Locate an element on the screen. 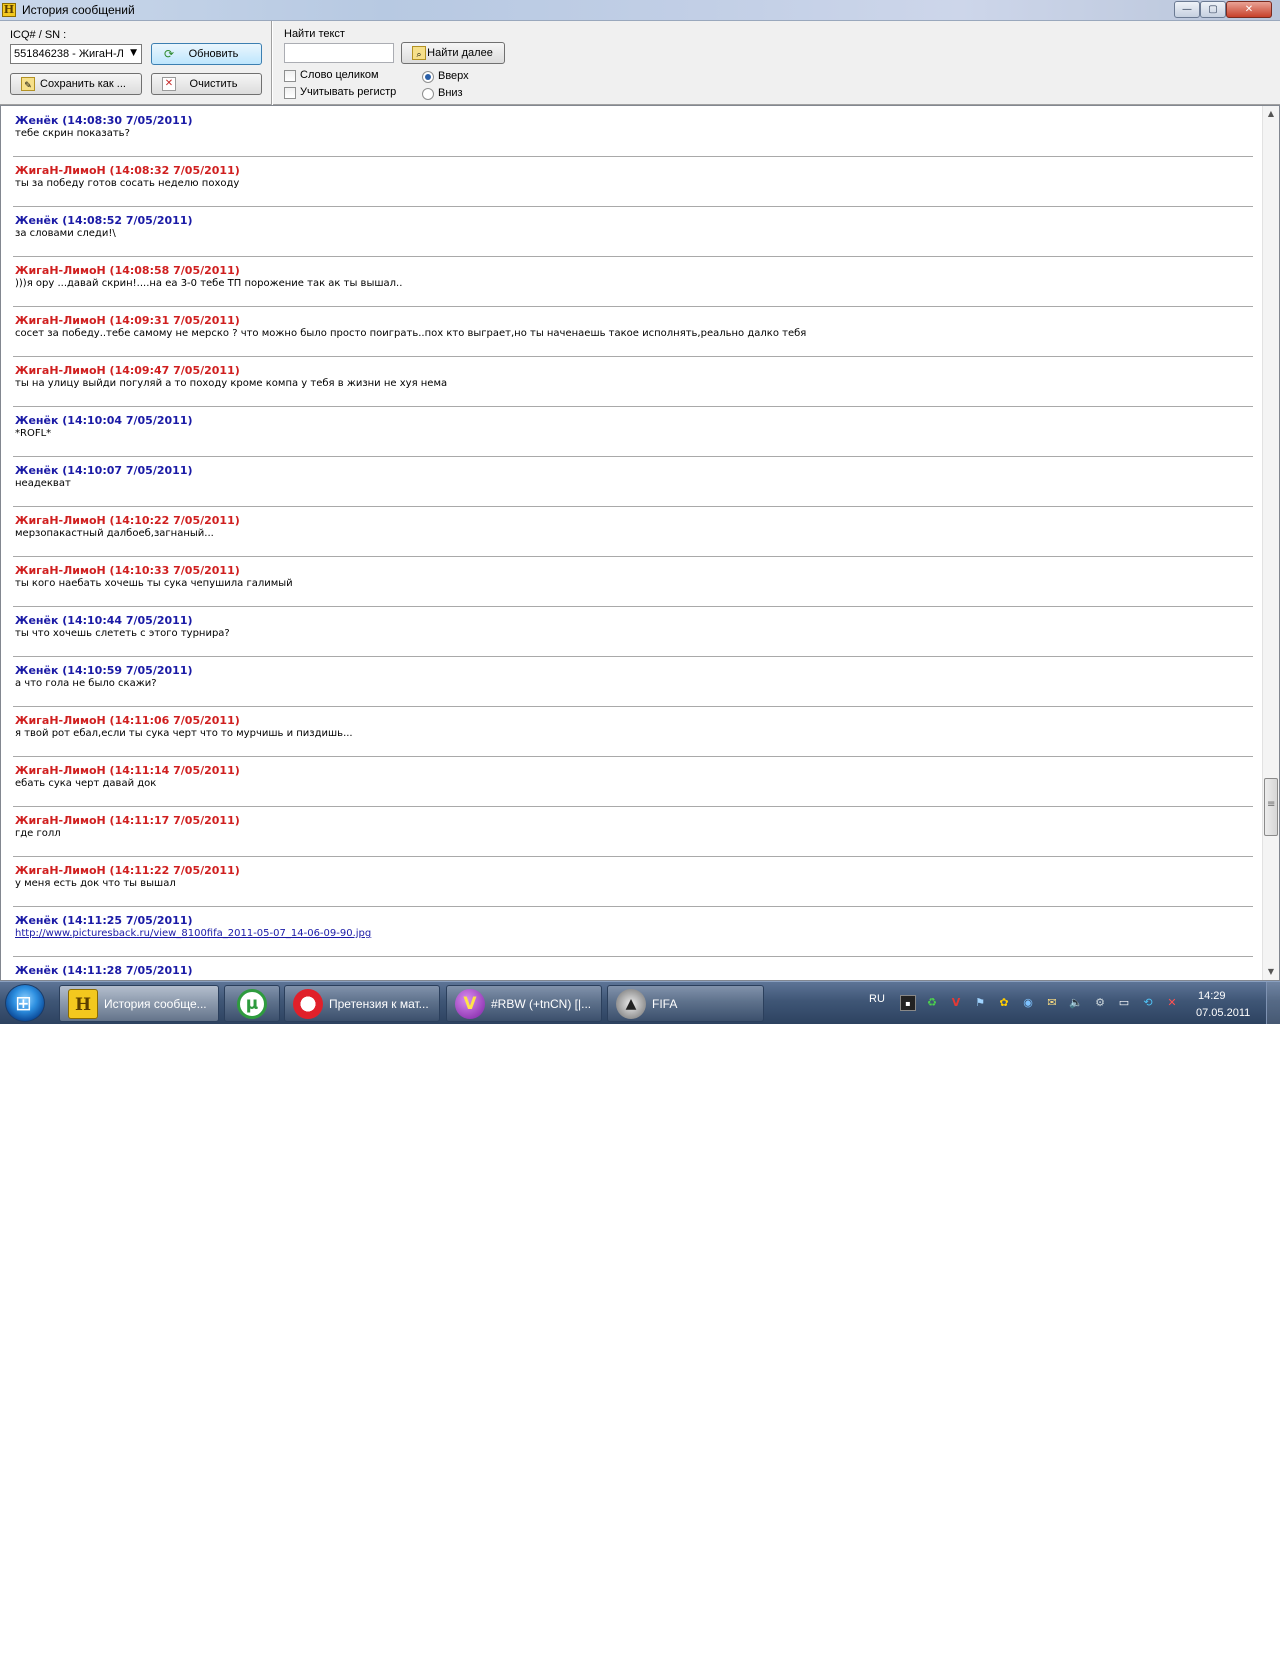 This screenshot has width=1280, height=1660. history-app-icon: H is located at coordinates (83, 1004).